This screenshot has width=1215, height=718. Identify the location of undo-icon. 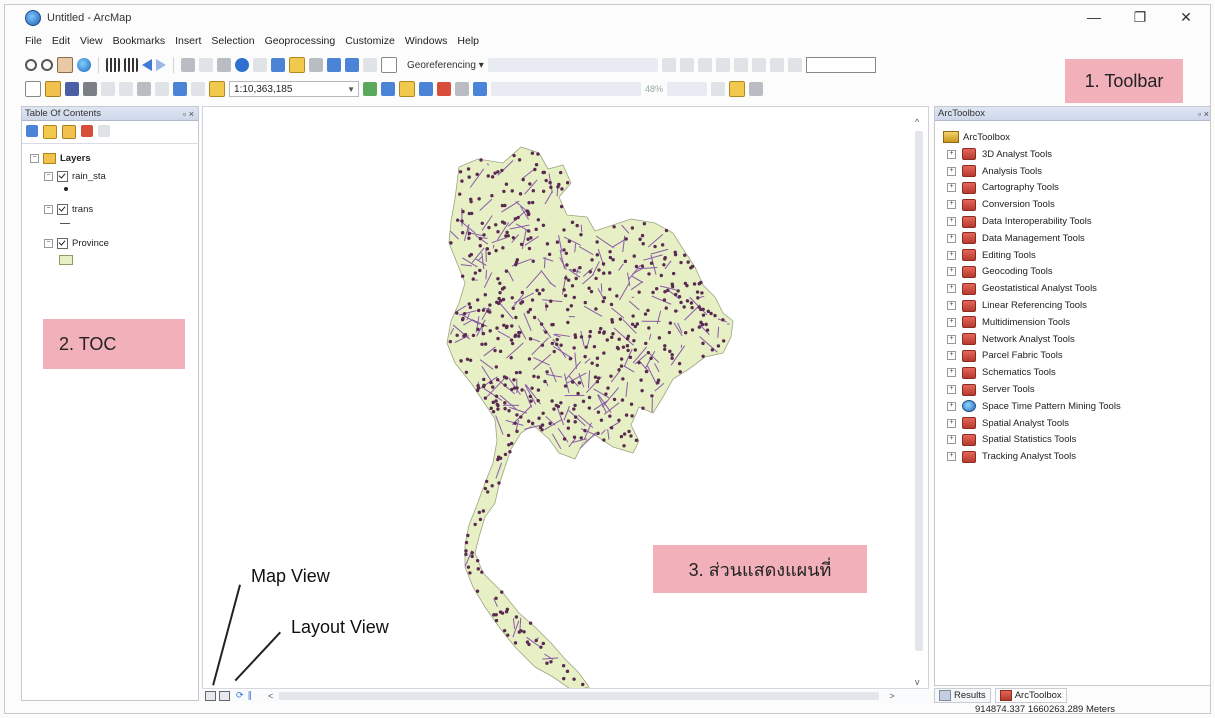
(180, 89).